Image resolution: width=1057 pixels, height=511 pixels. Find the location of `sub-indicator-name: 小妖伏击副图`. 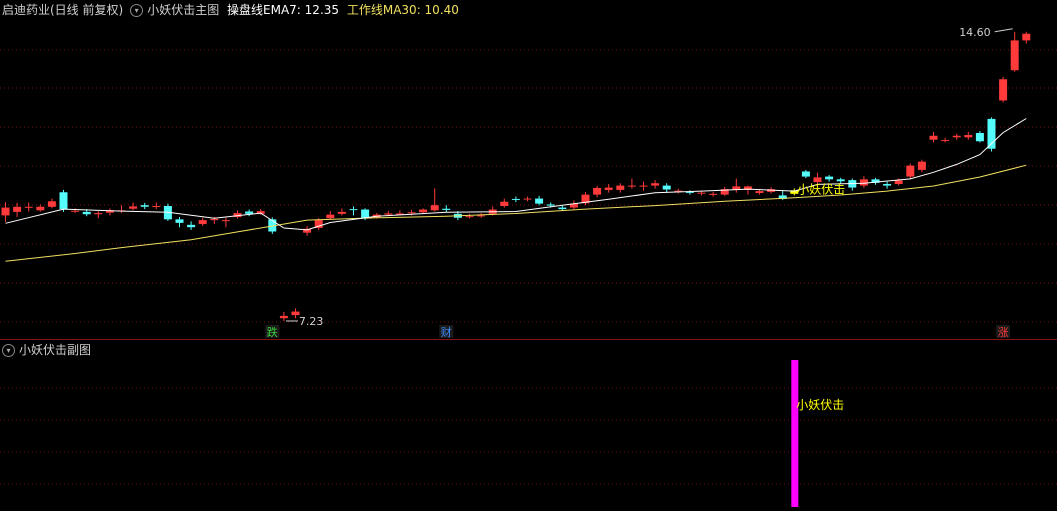

sub-indicator-name: 小妖伏击副图 is located at coordinates (55, 350).